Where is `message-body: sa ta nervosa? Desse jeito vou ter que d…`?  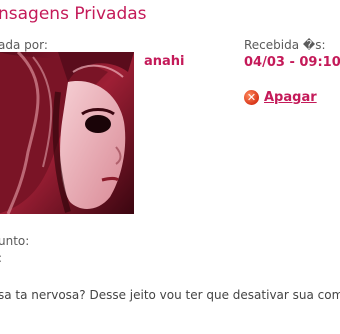 message-body: sa ta nervosa? Desse jeito vou ter que d… is located at coordinates (170, 295).